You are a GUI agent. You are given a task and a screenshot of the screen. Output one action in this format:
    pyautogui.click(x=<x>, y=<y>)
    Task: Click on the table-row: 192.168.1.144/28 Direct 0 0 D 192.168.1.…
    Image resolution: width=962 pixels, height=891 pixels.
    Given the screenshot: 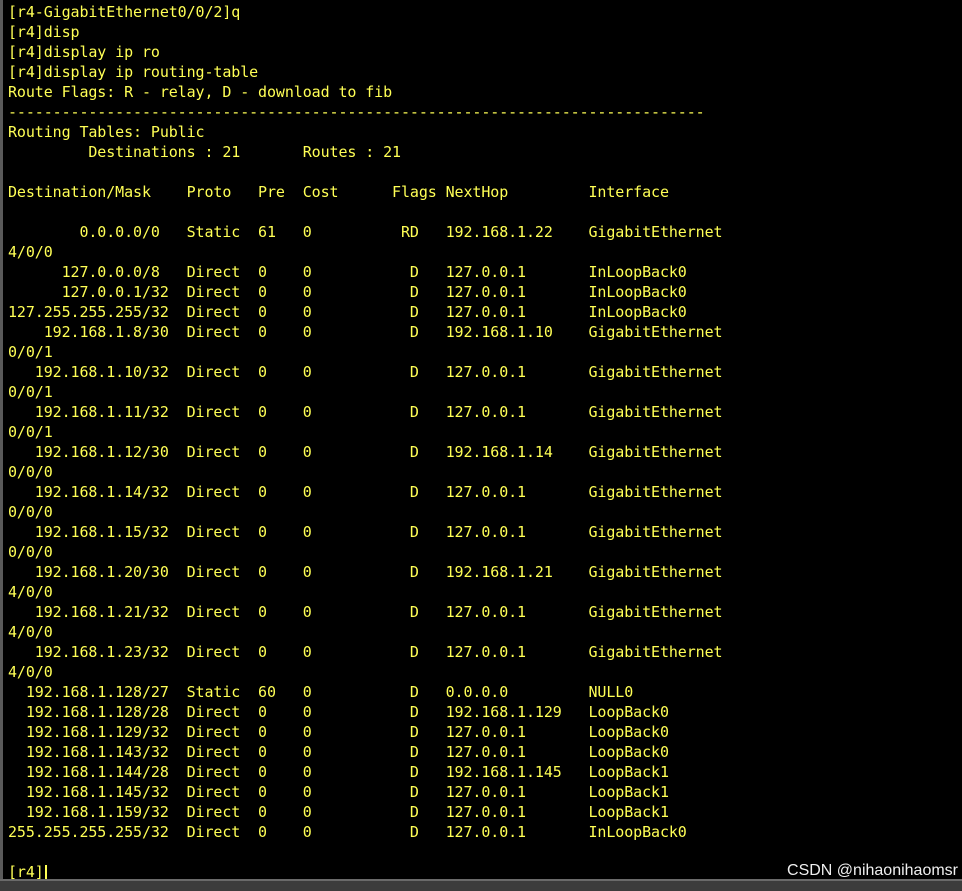 What is the action you would take?
    pyautogui.click(x=338, y=772)
    